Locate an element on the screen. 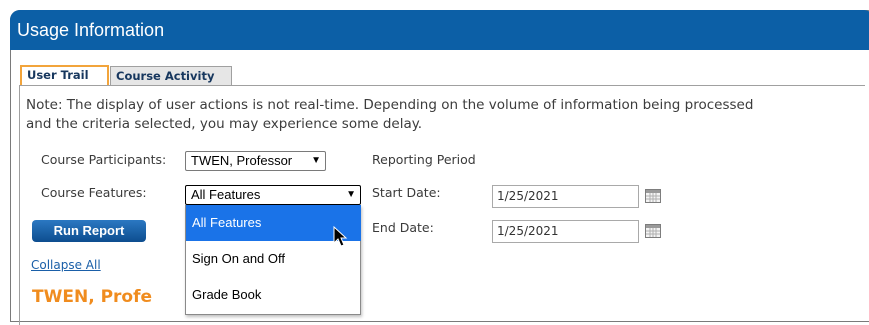  end-date-input: 1/25/2021 is located at coordinates (565, 231).